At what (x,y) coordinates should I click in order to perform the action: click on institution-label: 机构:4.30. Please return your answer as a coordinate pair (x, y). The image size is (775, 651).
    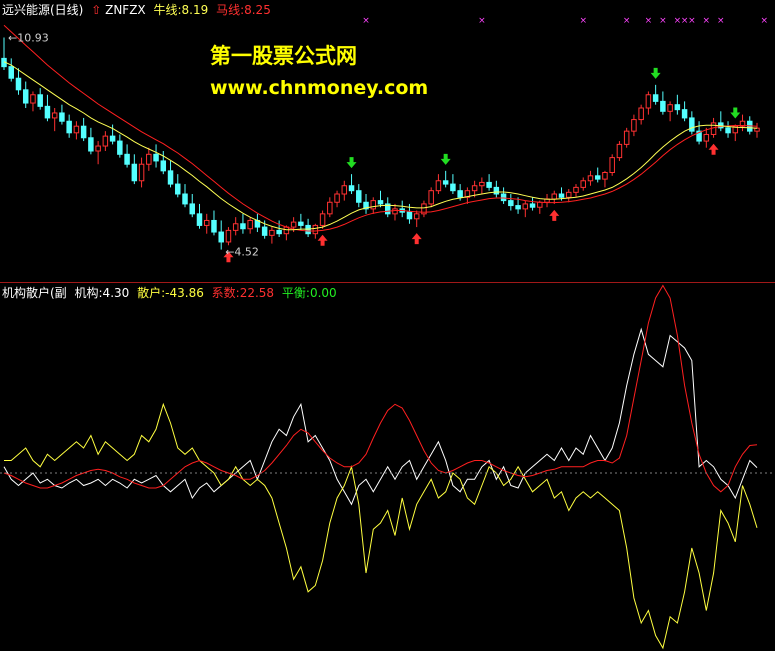
    Looking at the image, I should click on (102, 293).